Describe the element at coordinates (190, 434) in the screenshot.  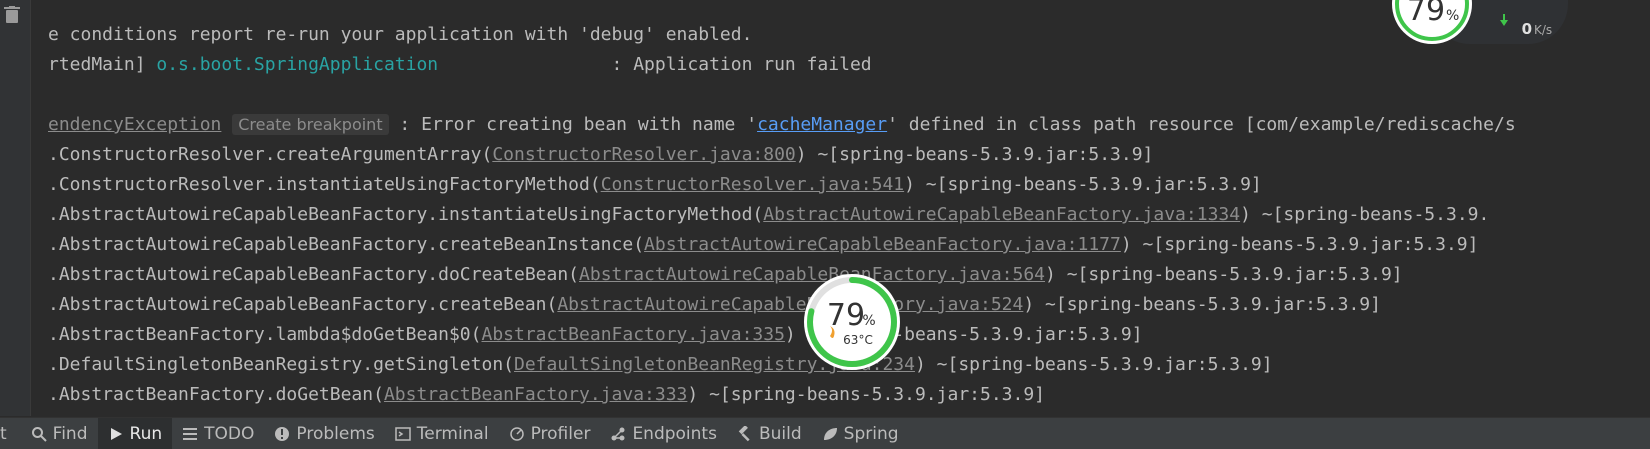
I see `list-icon` at that location.